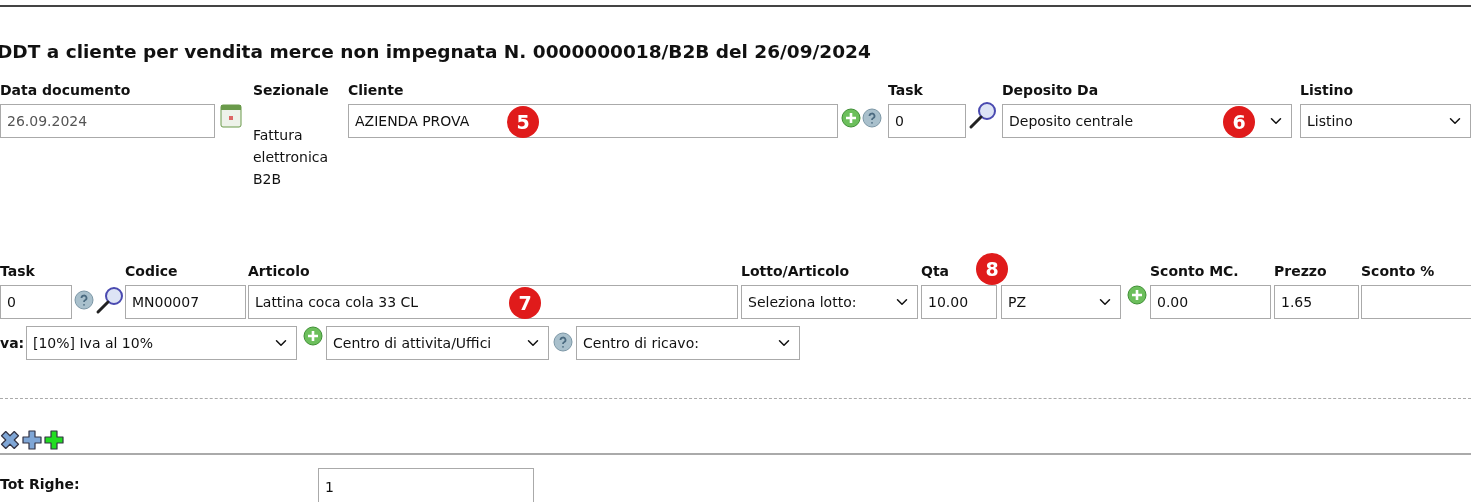  Describe the element at coordinates (829, 302) in the screenshot. I see `lot-select: Seleziona lotto:` at that location.